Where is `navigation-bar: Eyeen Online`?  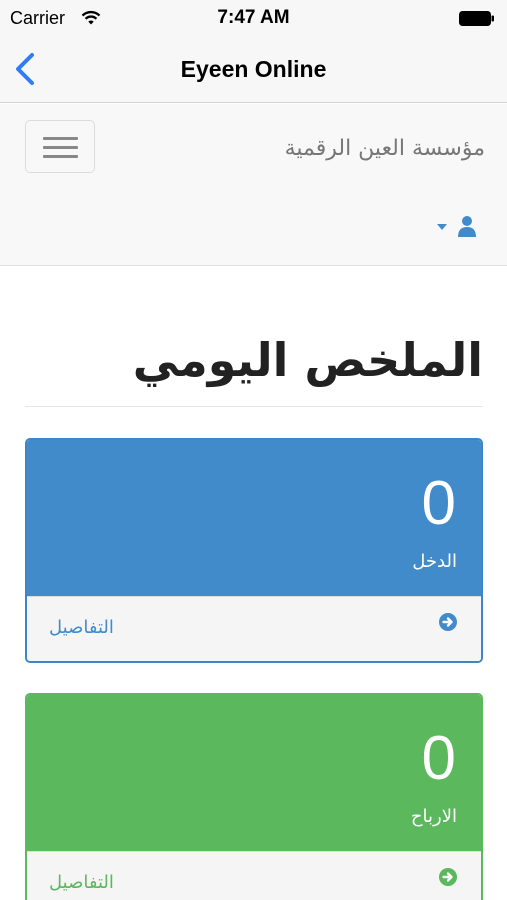
navigation-bar: Eyeen Online is located at coordinates (253, 70).